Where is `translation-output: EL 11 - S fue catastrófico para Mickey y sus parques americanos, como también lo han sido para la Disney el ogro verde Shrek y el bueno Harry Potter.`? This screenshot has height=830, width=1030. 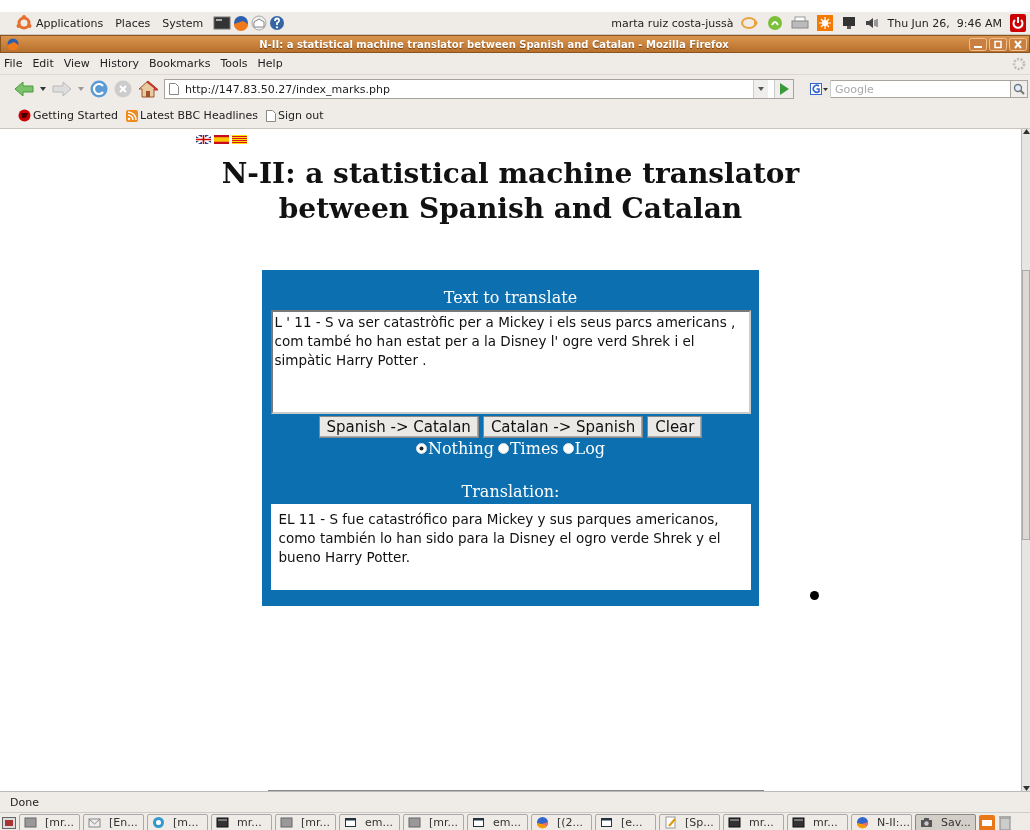 translation-output: EL 11 - S fue catastrófico para Mickey y sus parques americanos, como también lo han sido para la Disney el ogro verde Shrek y el bueno Harry Potter. is located at coordinates (510, 547).